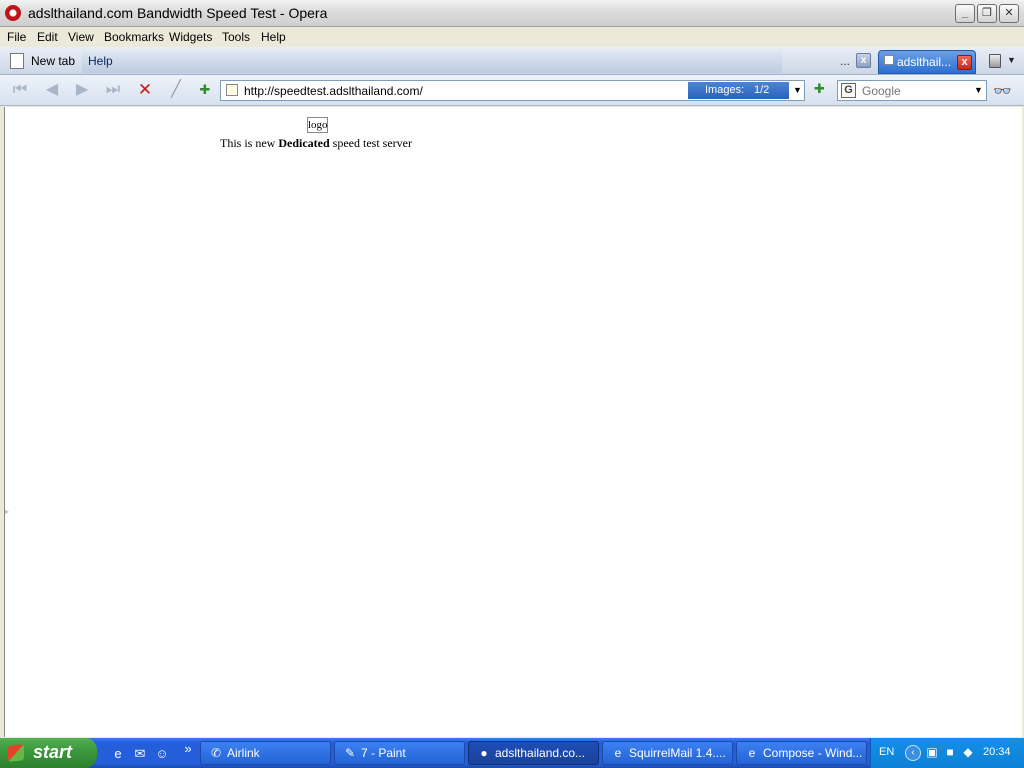 The width and height of the screenshot is (1024, 768). I want to click on page-icon, so click(889, 60).